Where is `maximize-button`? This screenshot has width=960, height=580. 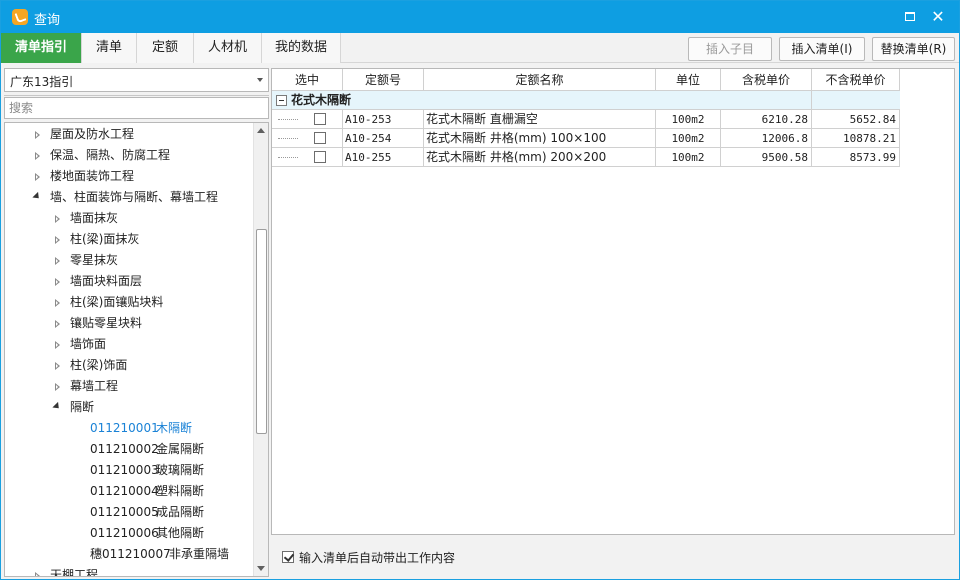 maximize-button is located at coordinates (910, 17).